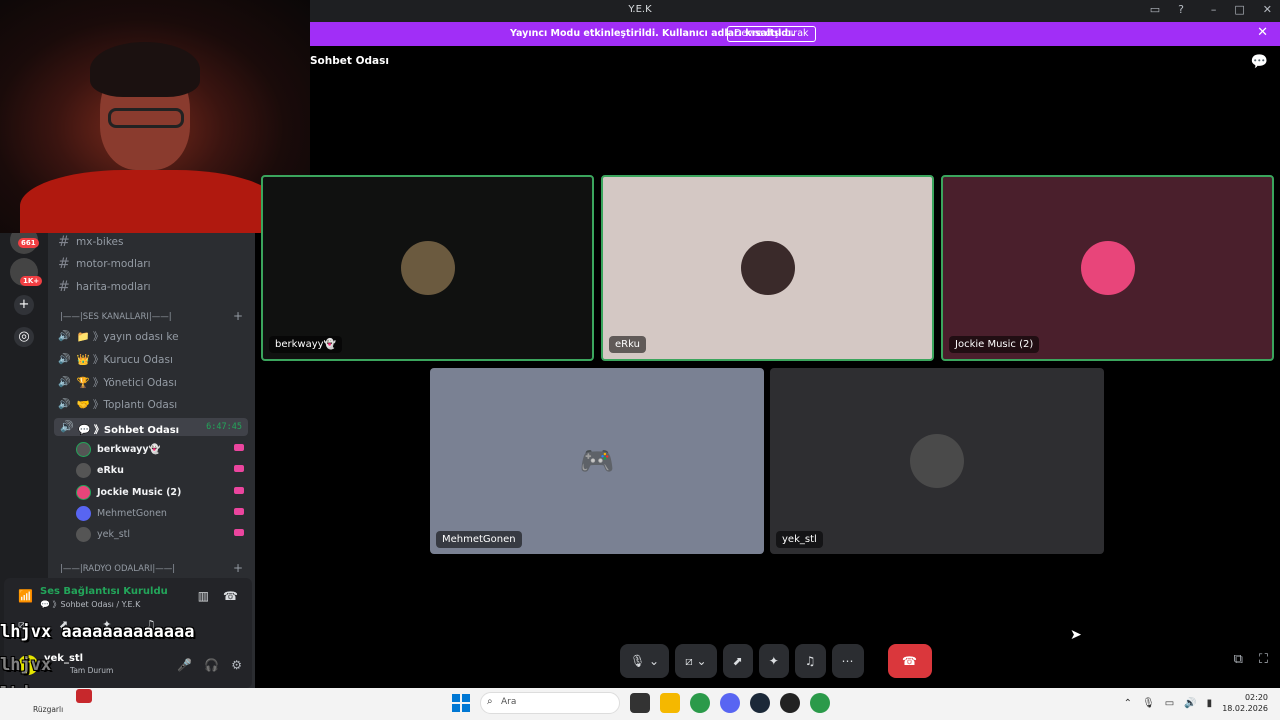 This screenshot has height=720, width=1280. Describe the element at coordinates (597, 461) in the screenshot. I see `participant-tile: 🎮 MehmetGonen` at that location.